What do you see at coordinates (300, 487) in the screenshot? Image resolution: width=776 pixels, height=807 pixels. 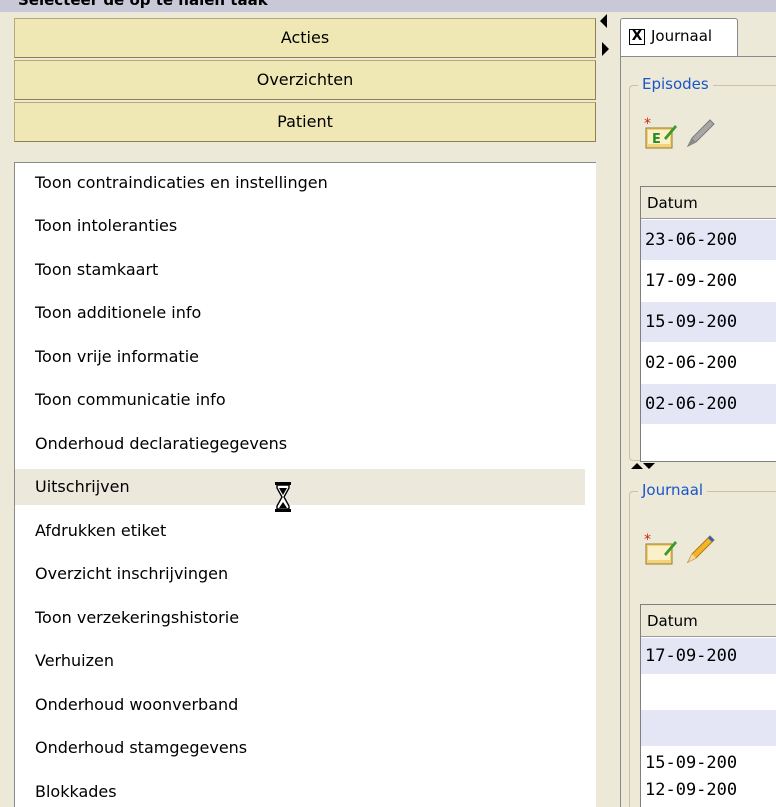 I see `menu-item-uitschrijven: Uitschrijven` at bounding box center [300, 487].